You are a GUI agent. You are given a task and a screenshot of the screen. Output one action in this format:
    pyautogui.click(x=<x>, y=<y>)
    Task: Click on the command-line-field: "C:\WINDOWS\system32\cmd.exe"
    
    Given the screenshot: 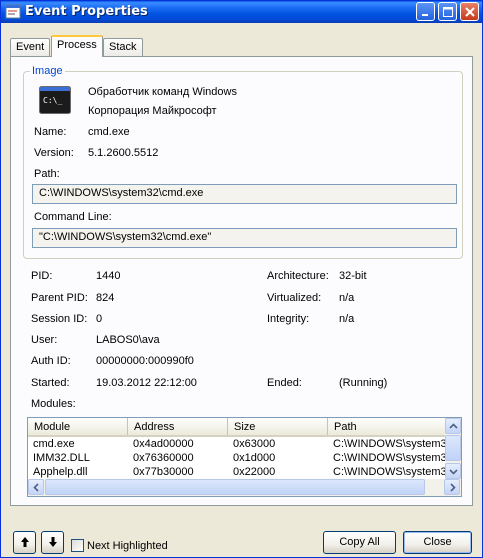 What is the action you would take?
    pyautogui.click(x=244, y=238)
    